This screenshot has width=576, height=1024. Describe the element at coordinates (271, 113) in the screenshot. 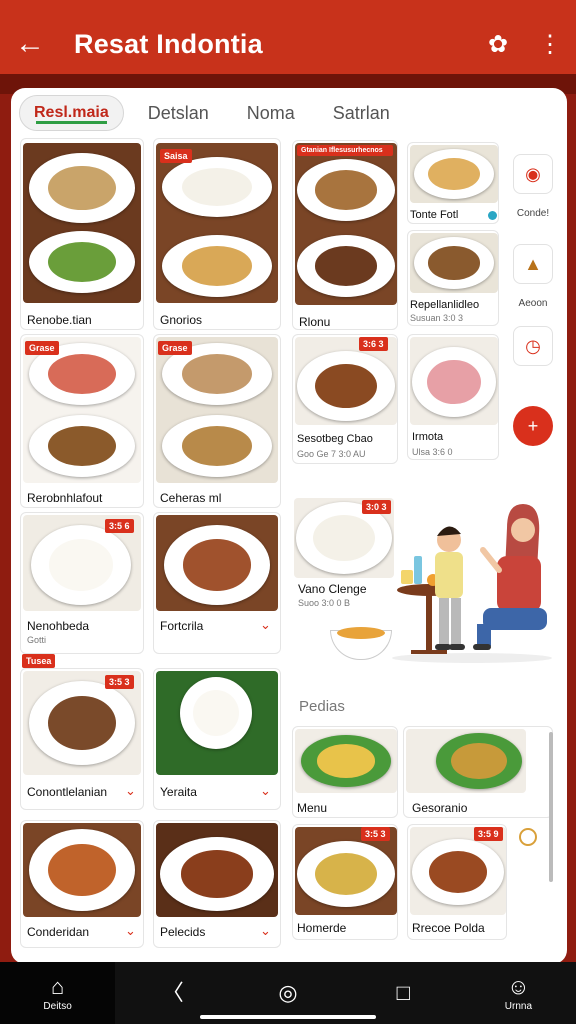

I see `tab-noma: Noma` at that location.